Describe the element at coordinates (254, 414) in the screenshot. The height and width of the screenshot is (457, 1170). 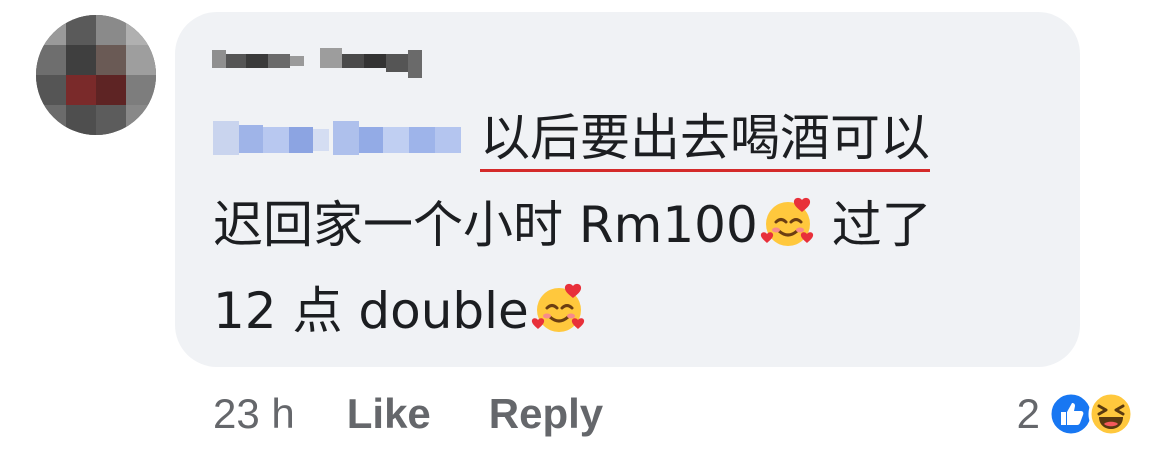
I see `timestamp: 23 h` at that location.